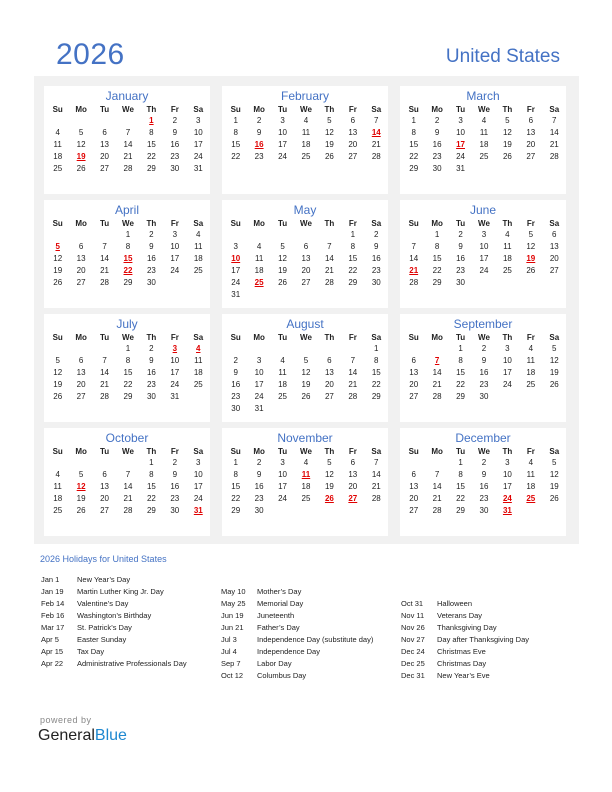  I want to click on week-row: 11 12 13 14 15 16 17, so click(128, 145).